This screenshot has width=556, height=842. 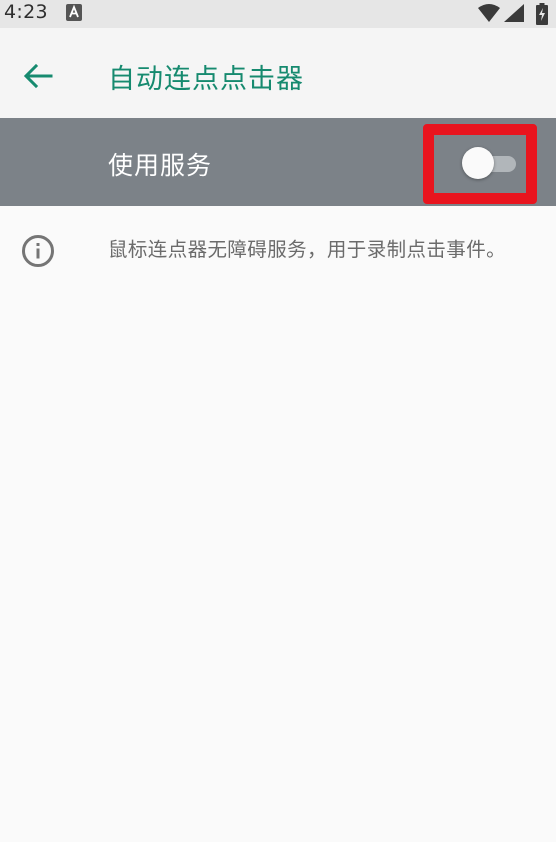 What do you see at coordinates (489, 15) in the screenshot?
I see `wifi-icon` at bounding box center [489, 15].